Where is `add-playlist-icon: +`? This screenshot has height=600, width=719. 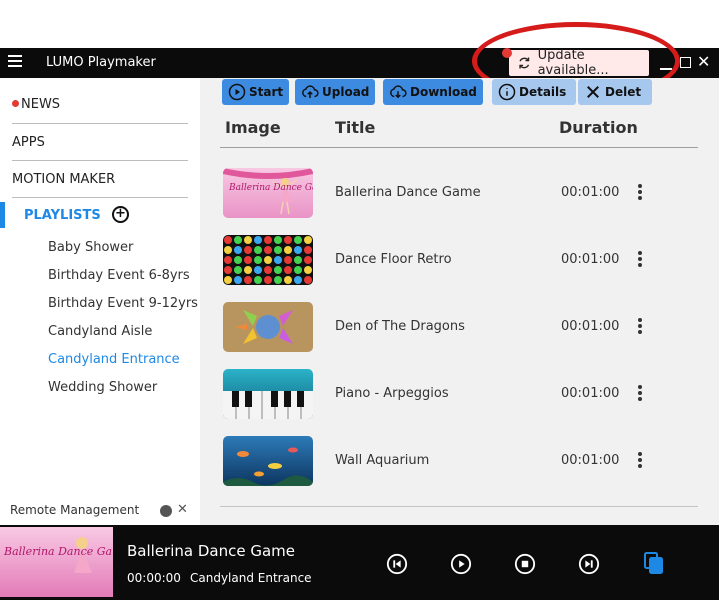 add-playlist-icon: + is located at coordinates (120, 214).